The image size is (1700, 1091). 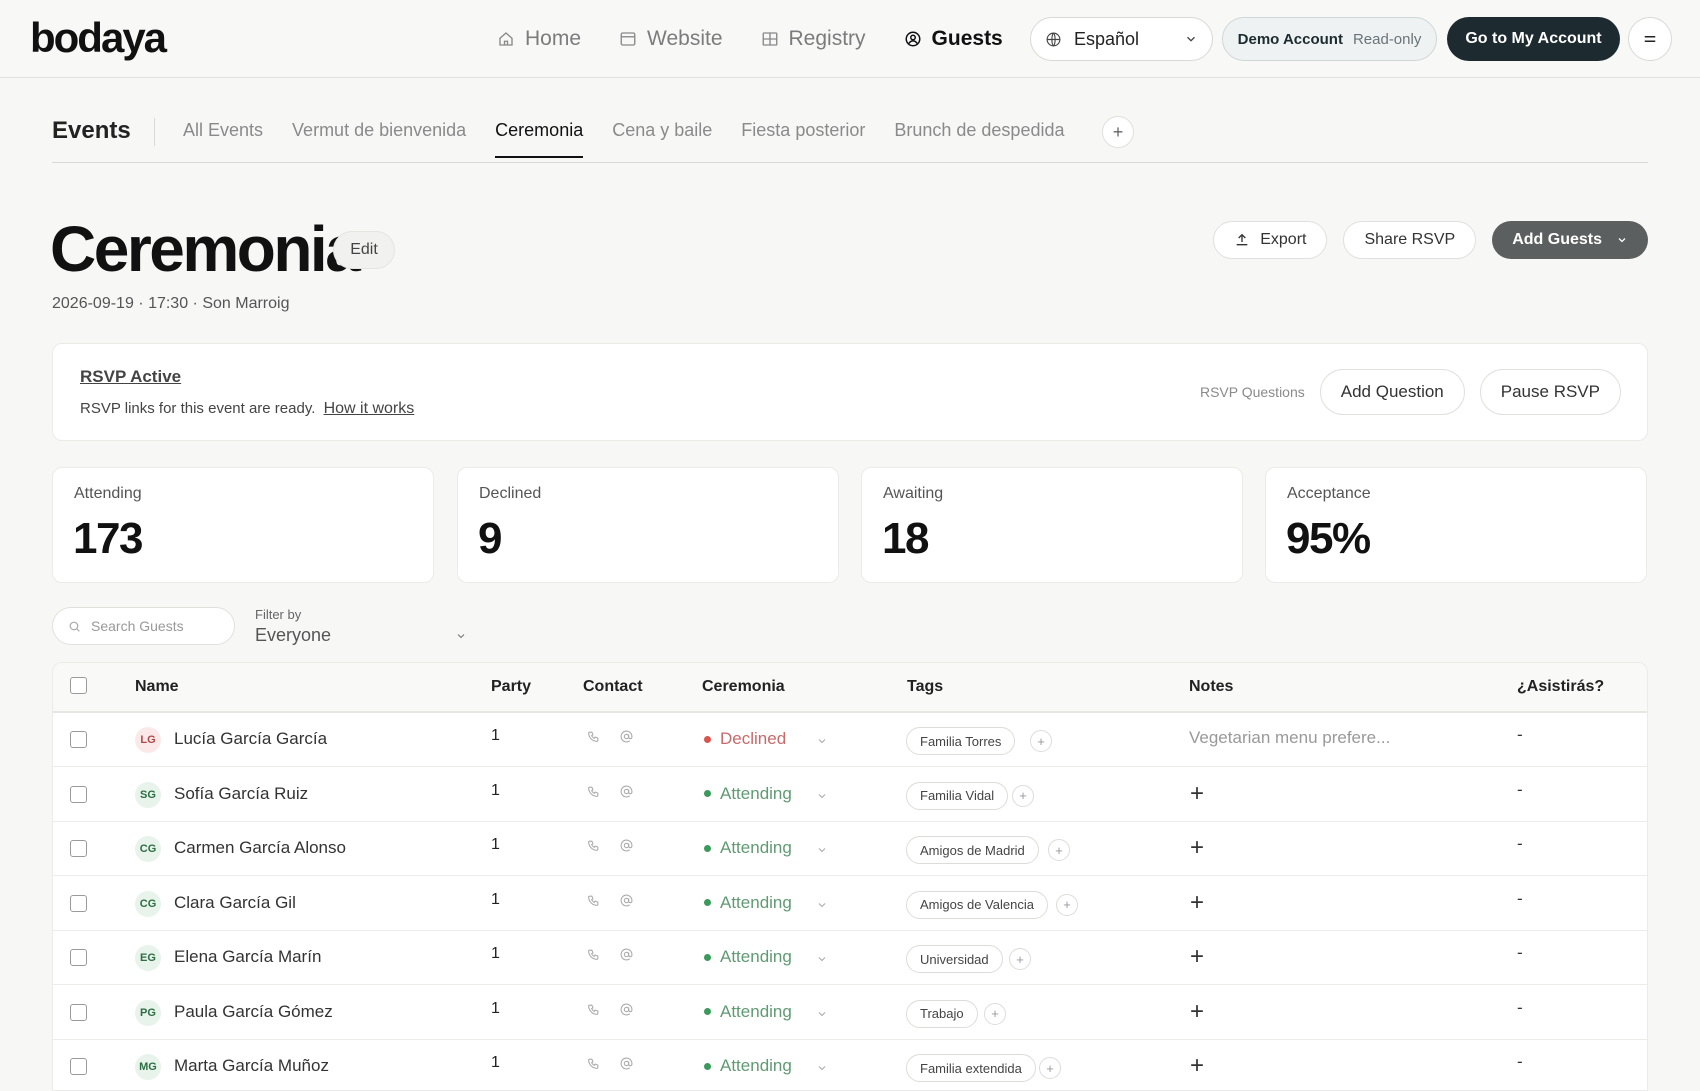 I want to click on column-contact: Contact, so click(x=613, y=687).